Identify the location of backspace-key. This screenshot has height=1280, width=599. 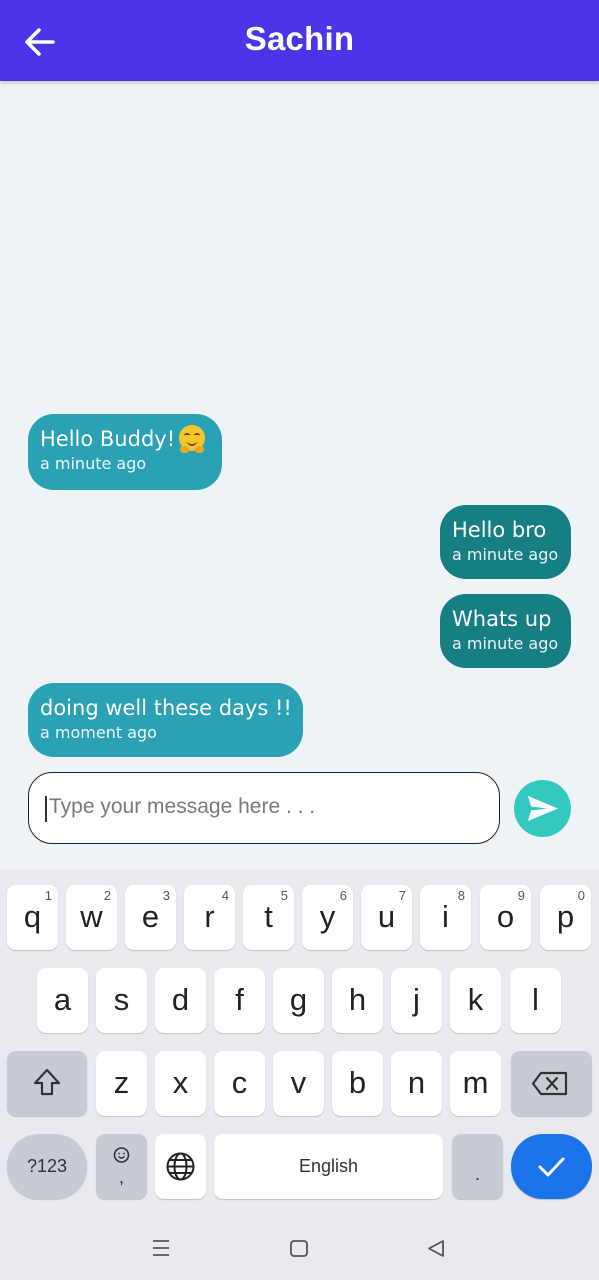
(551, 1083).